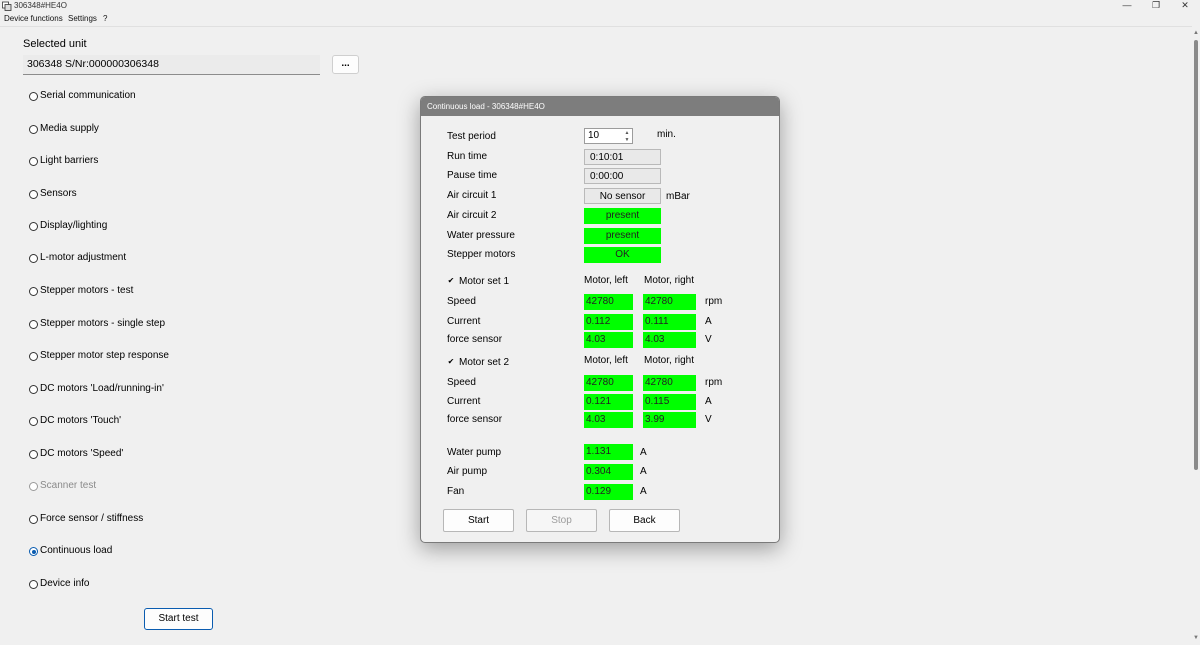 The image size is (1200, 645). Describe the element at coordinates (666, 134) in the screenshot. I see `test-period-unit: min.` at that location.